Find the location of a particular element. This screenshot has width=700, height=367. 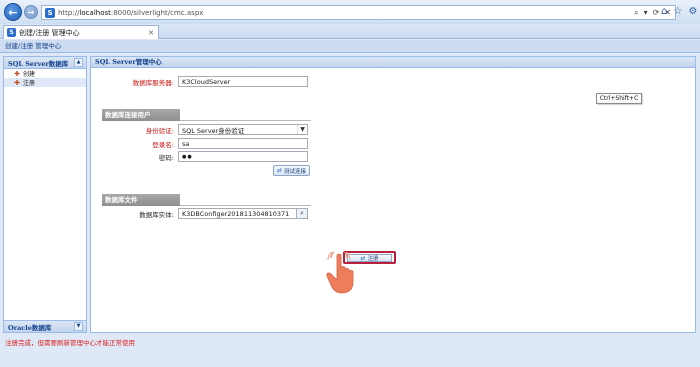

settings-icon: ⚙ is located at coordinates (692, 11).